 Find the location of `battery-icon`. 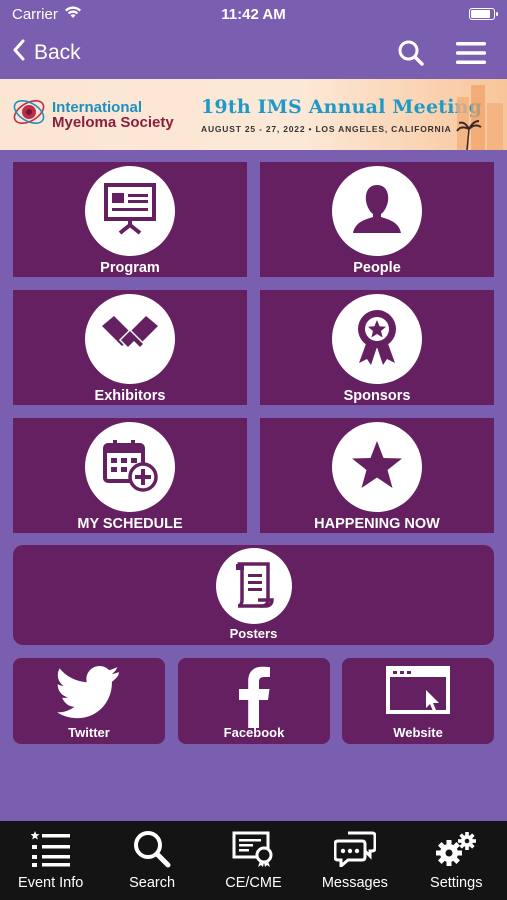

battery-icon is located at coordinates (483, 14).